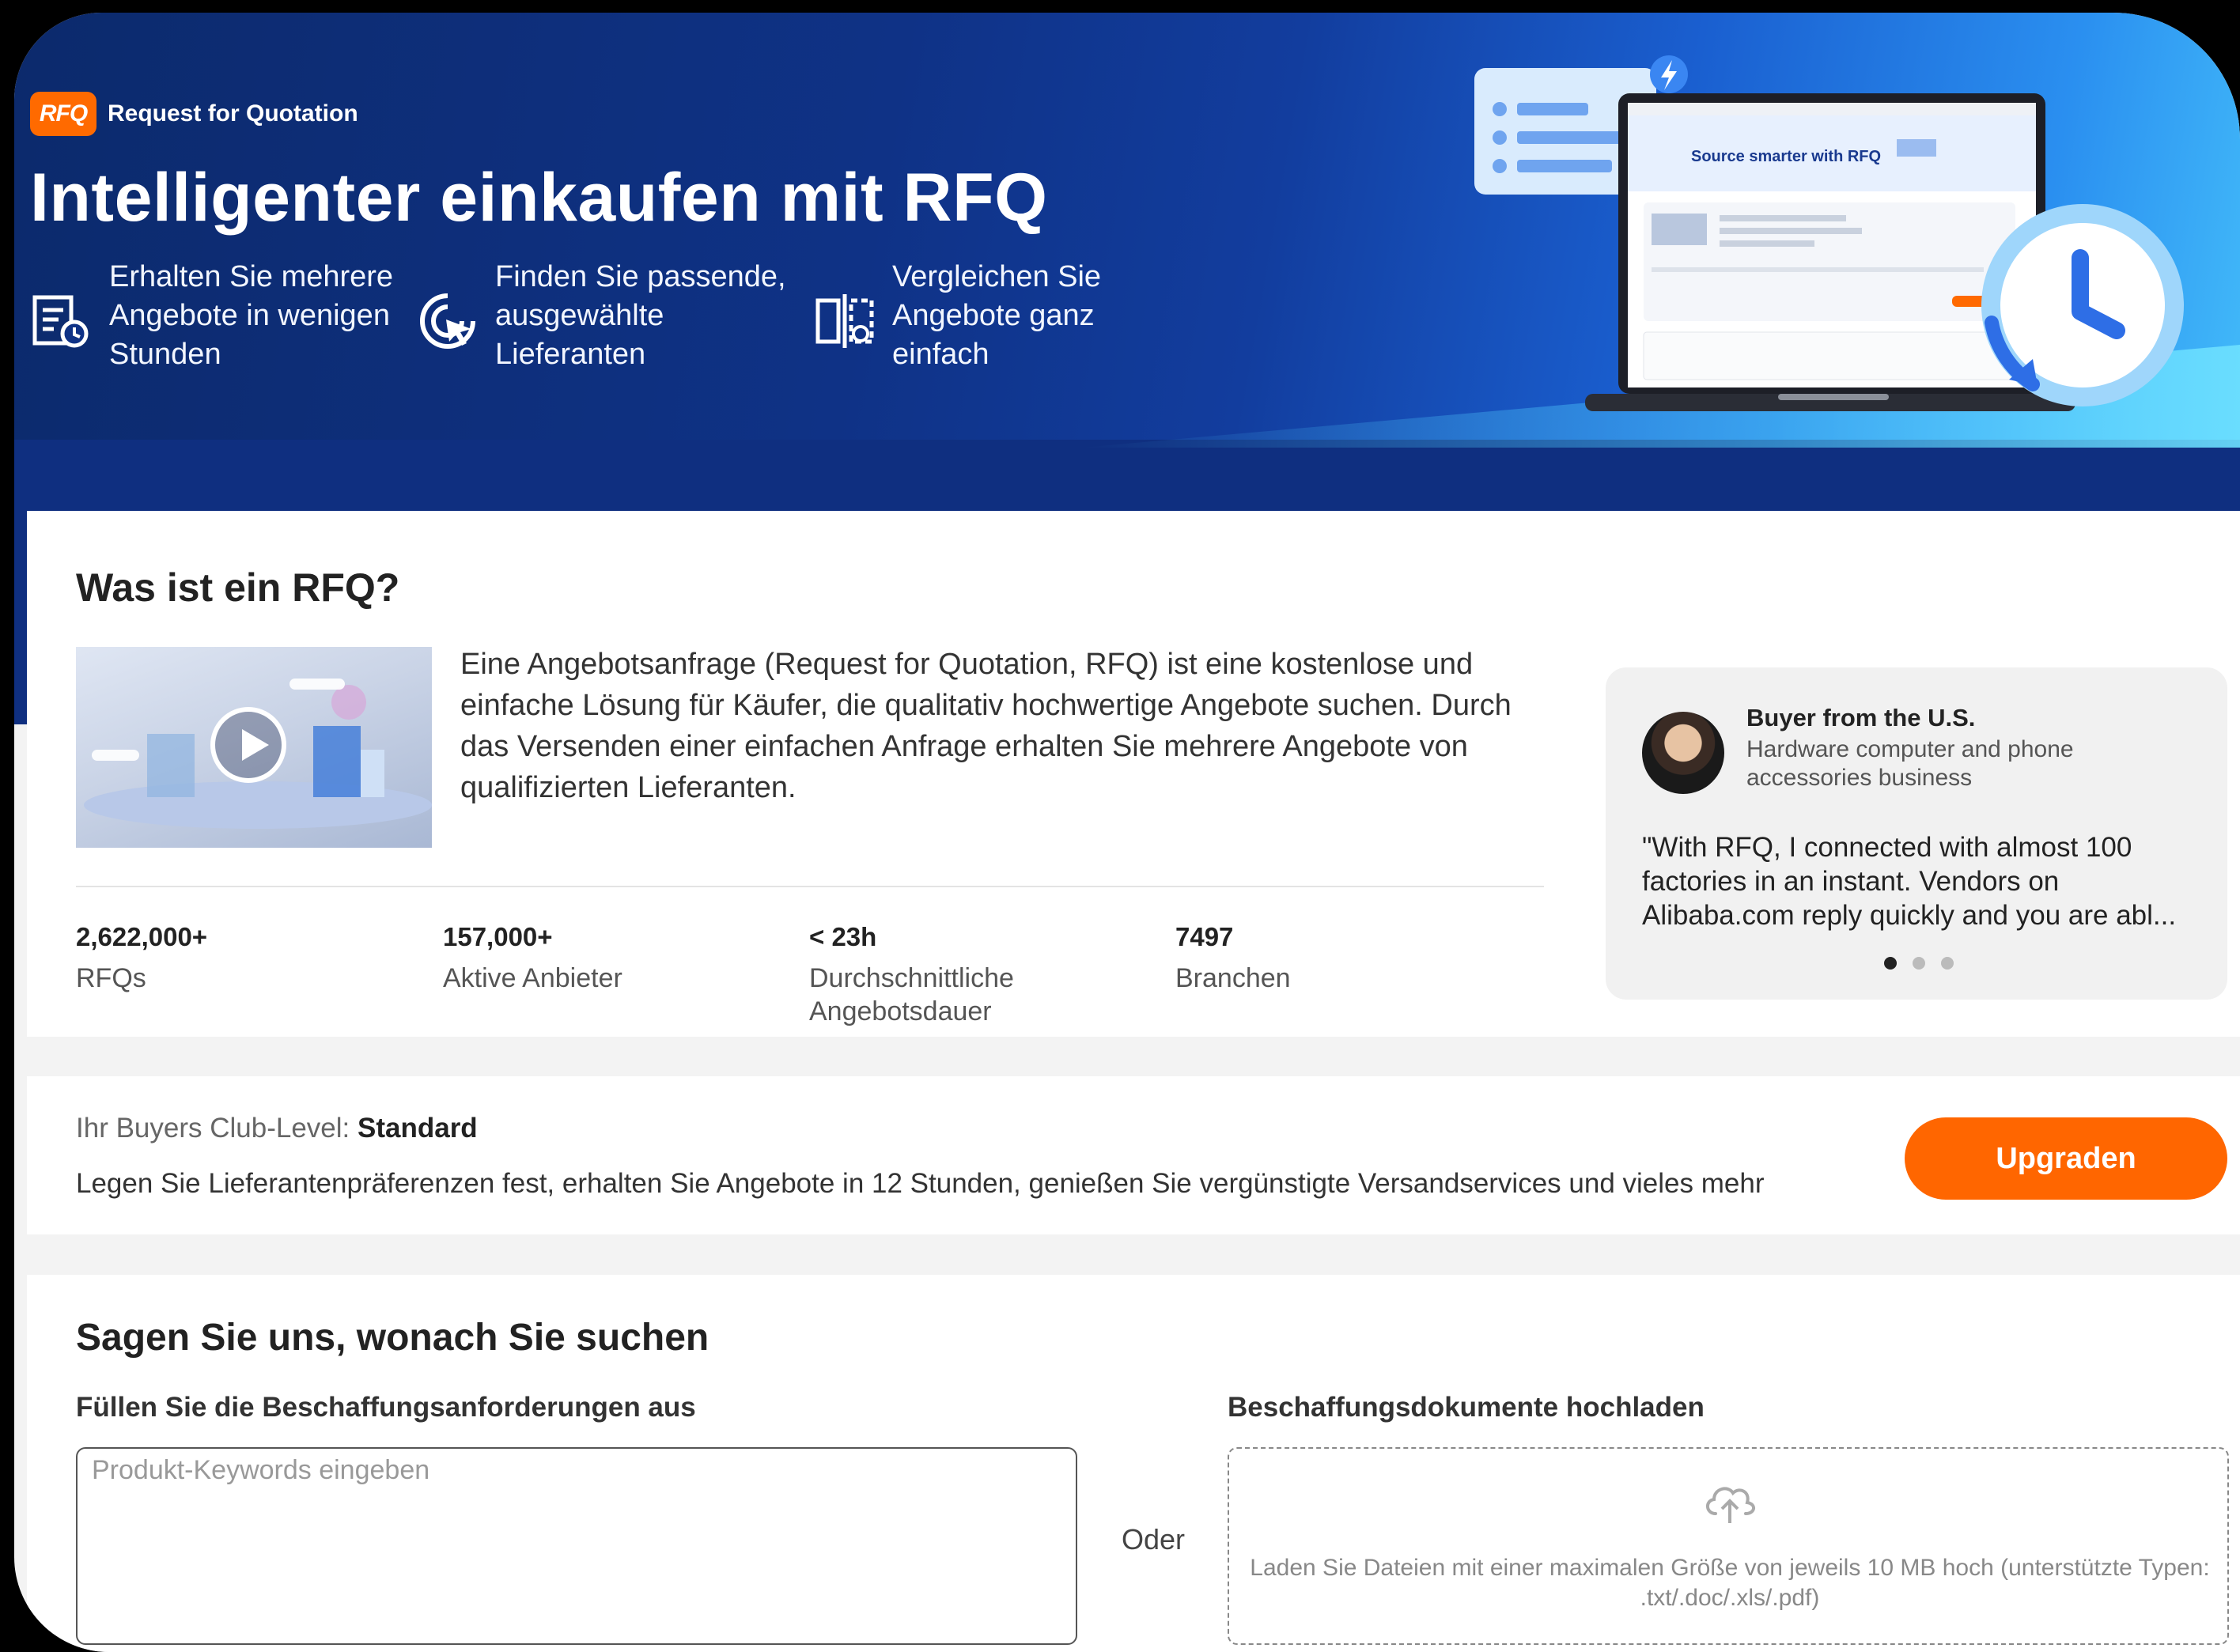 Image resolution: width=2240 pixels, height=1652 pixels. I want to click on divider, so click(810, 886).